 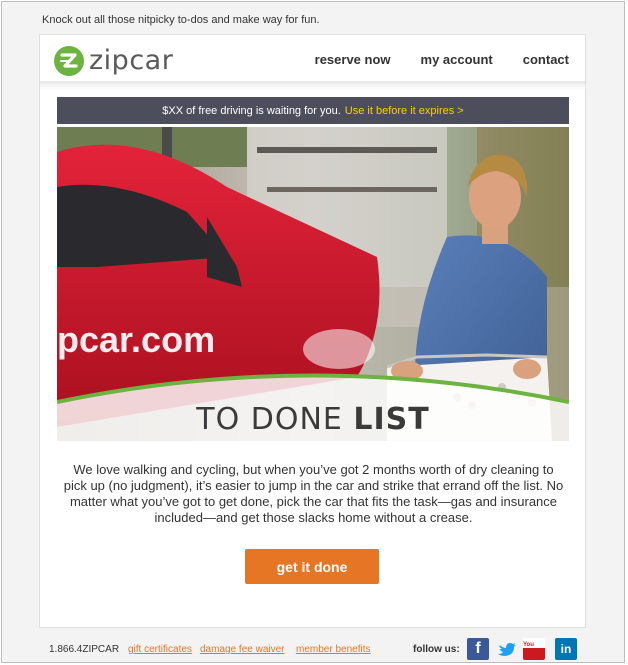 I want to click on nav-reserve-now: reserve now, so click(x=353, y=59).